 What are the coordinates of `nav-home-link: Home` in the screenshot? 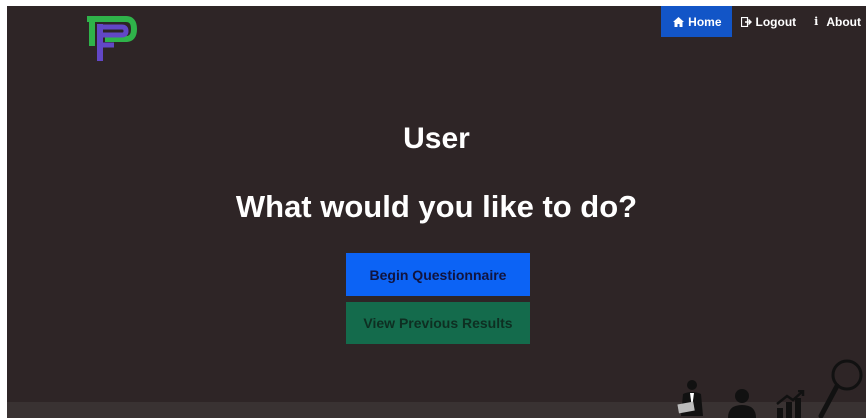 It's located at (696, 21).